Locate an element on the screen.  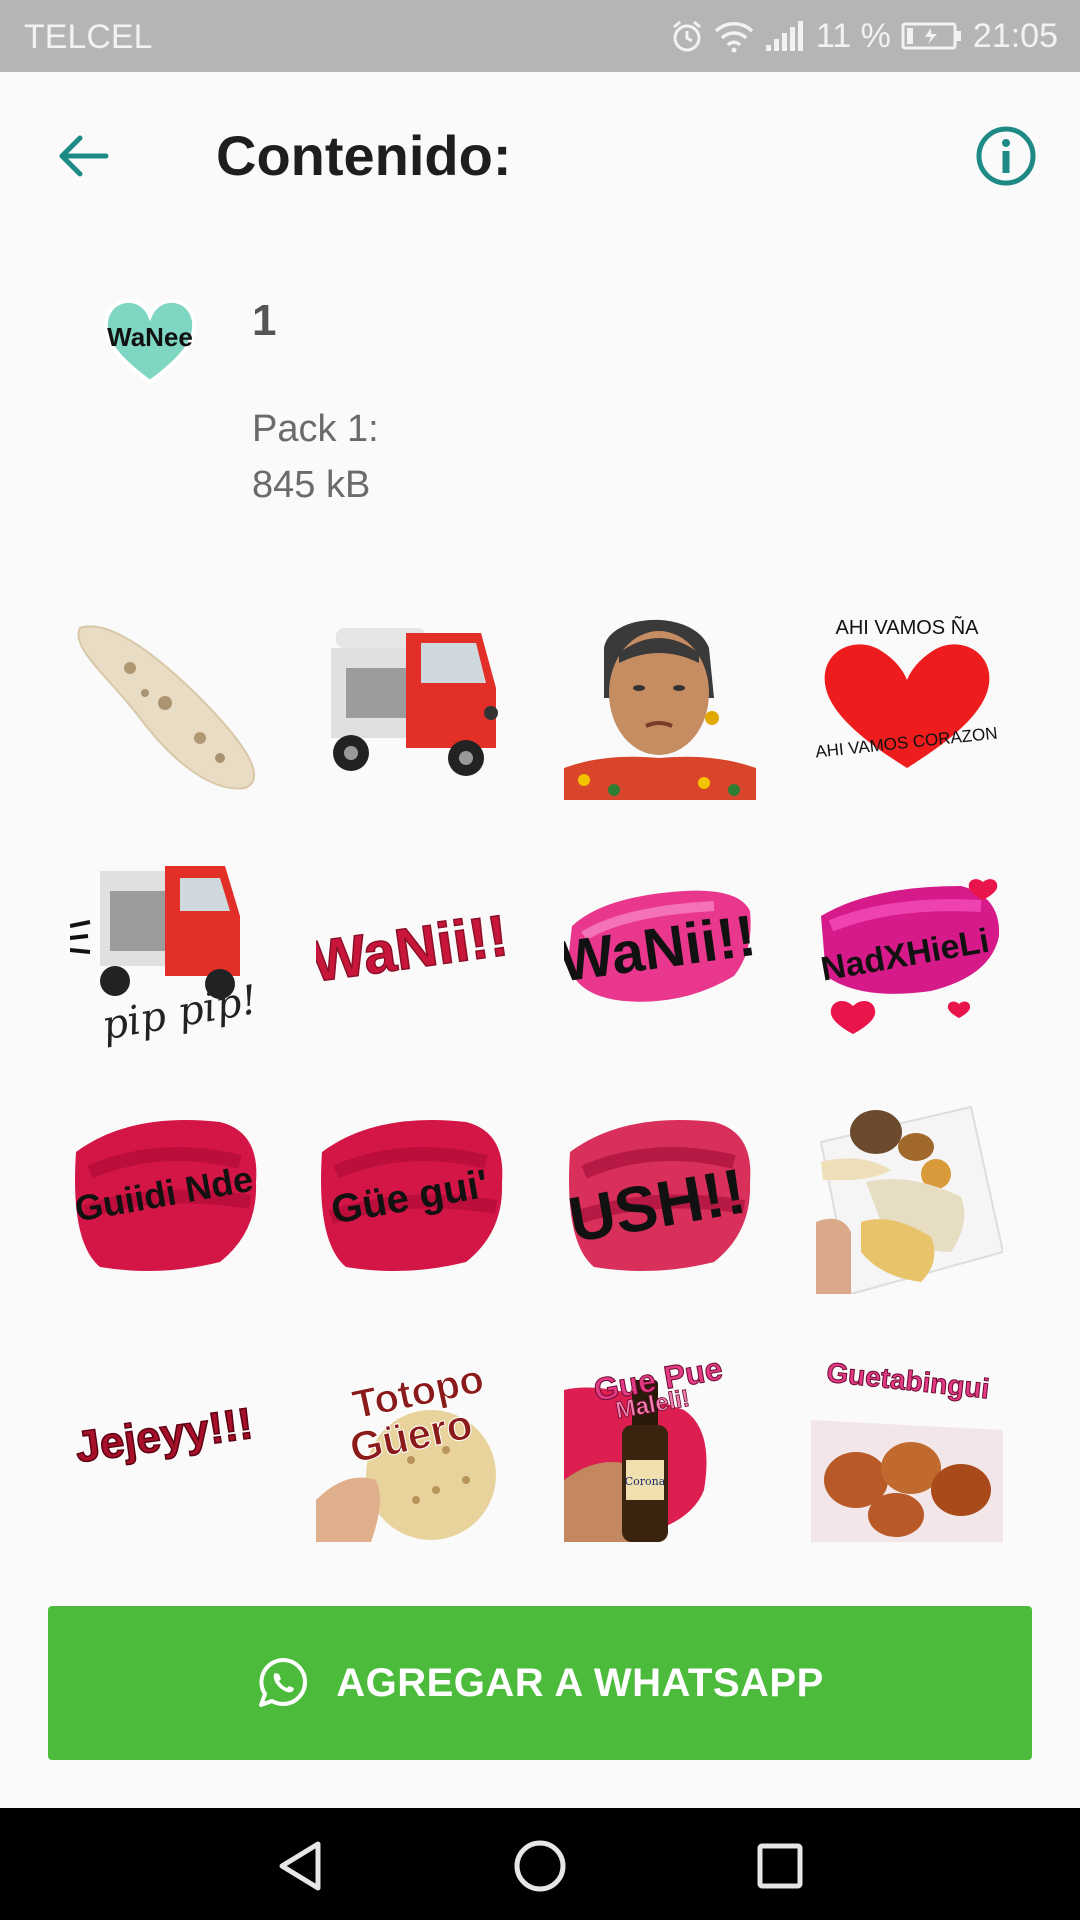
tortilla-sticker is located at coordinates (166, 704).